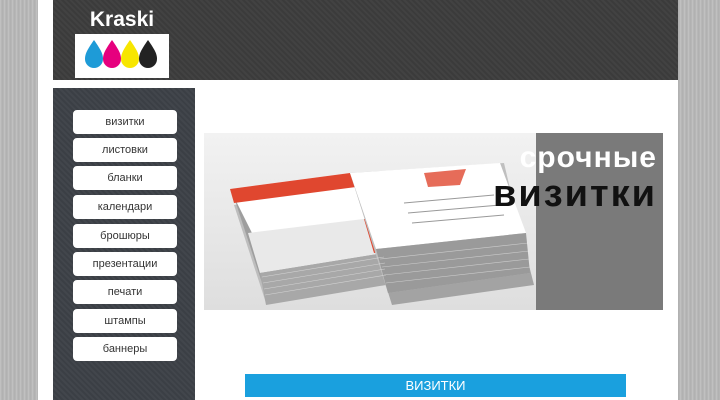 The height and width of the screenshot is (400, 720). Describe the element at coordinates (125, 264) in the screenshot. I see `sidebar-item-prezentatsii: презентации` at that location.